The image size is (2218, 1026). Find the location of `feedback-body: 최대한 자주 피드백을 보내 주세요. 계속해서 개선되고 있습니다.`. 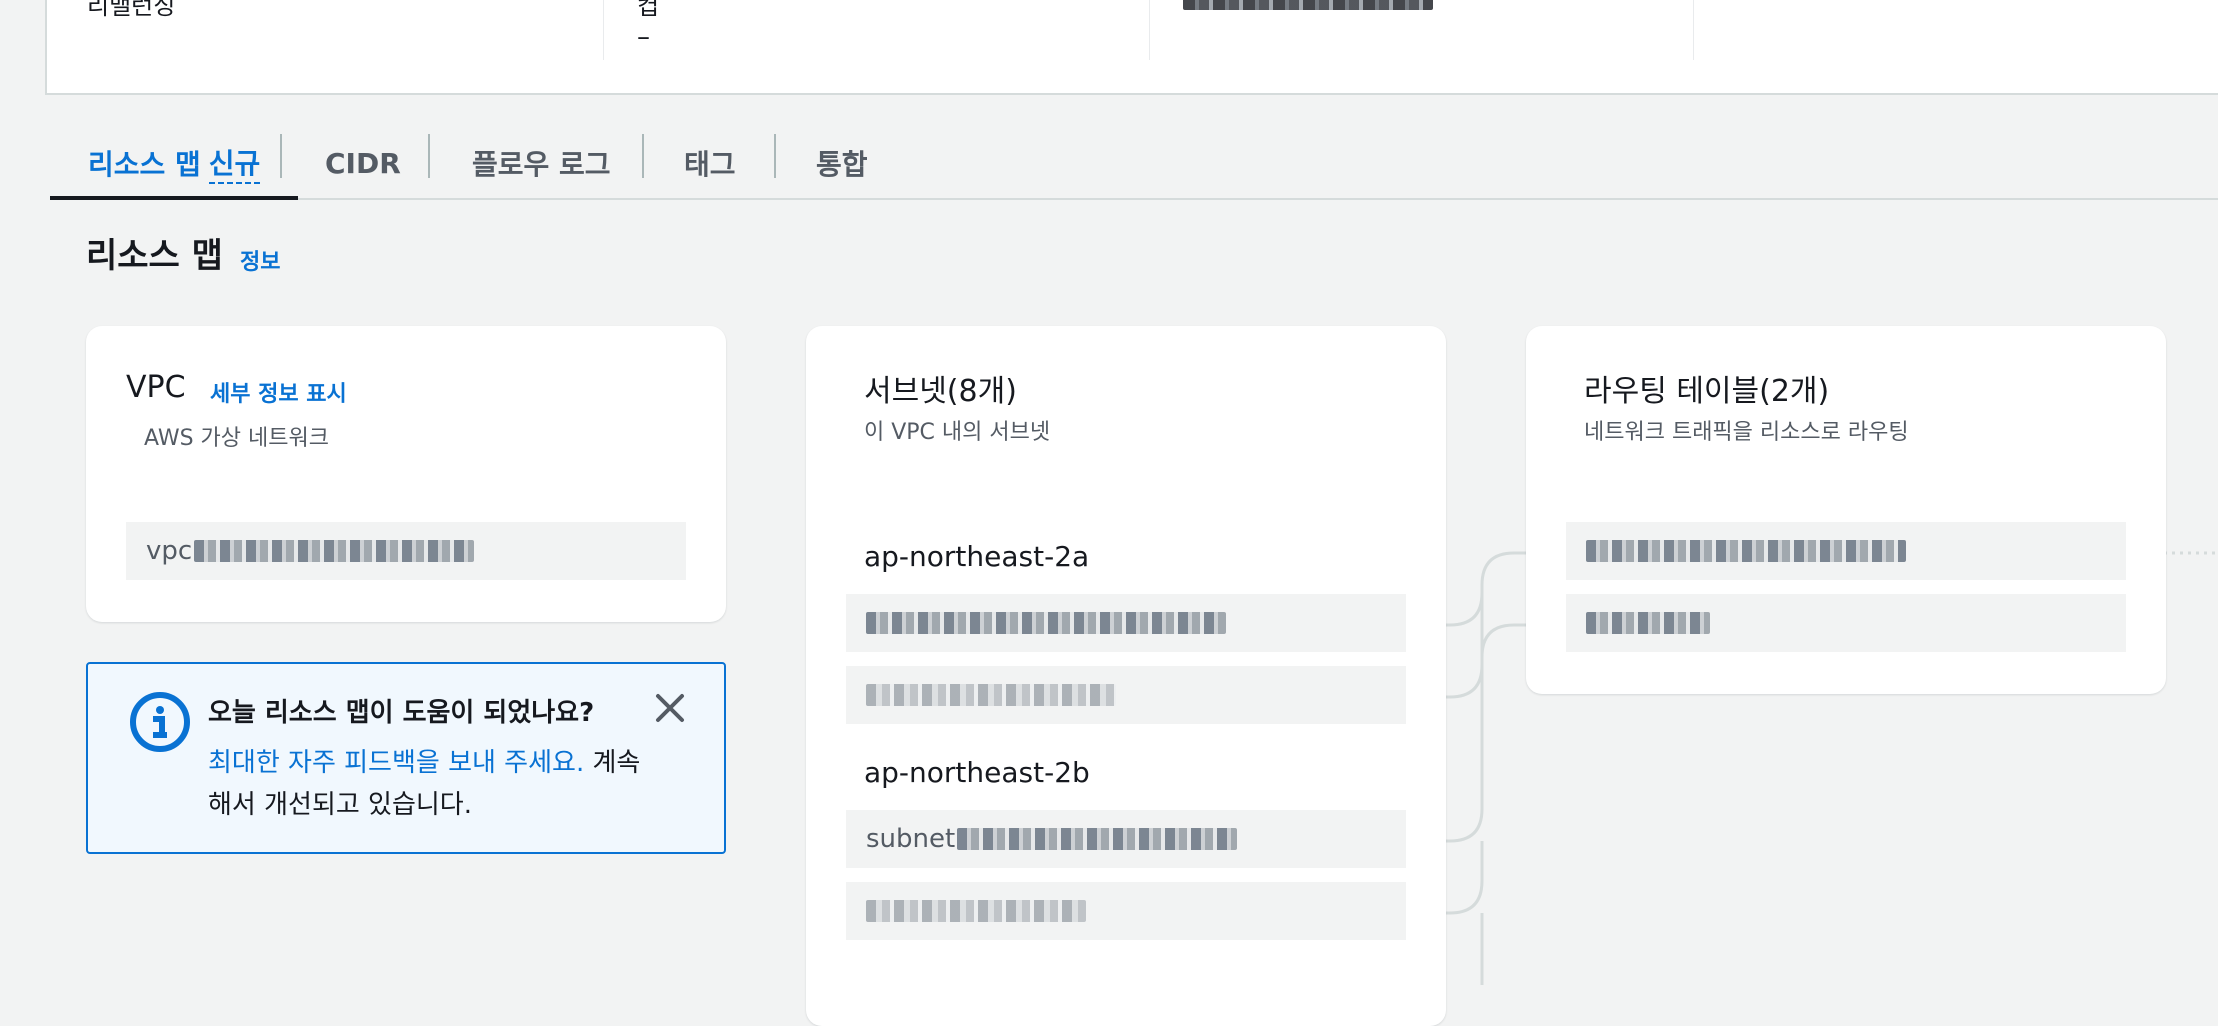

feedback-body: 최대한 자주 피드백을 보내 주세요. 계속해서 개선되고 있습니다. is located at coordinates (428, 784).